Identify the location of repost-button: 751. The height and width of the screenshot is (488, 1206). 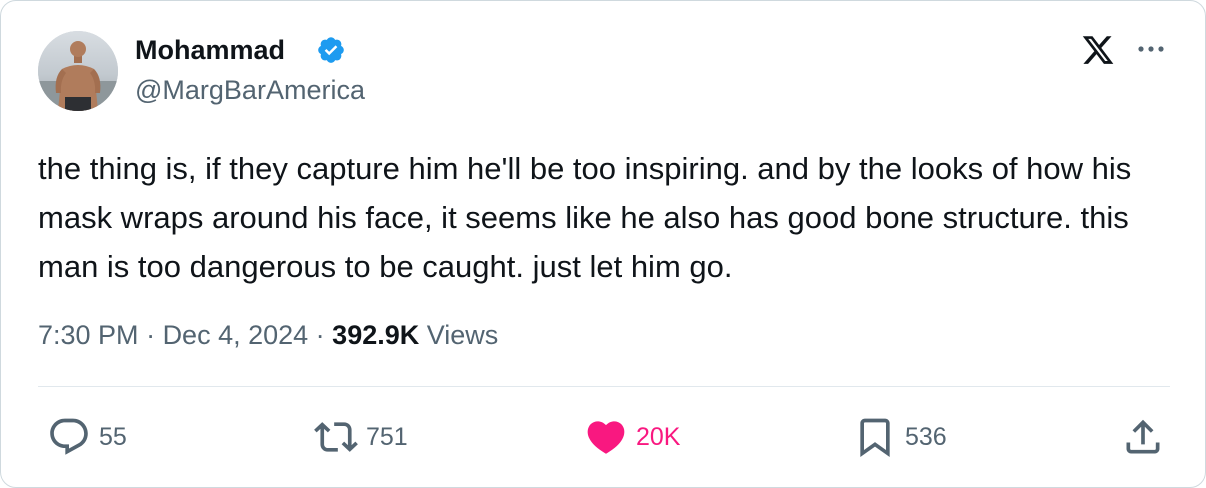
(361, 437).